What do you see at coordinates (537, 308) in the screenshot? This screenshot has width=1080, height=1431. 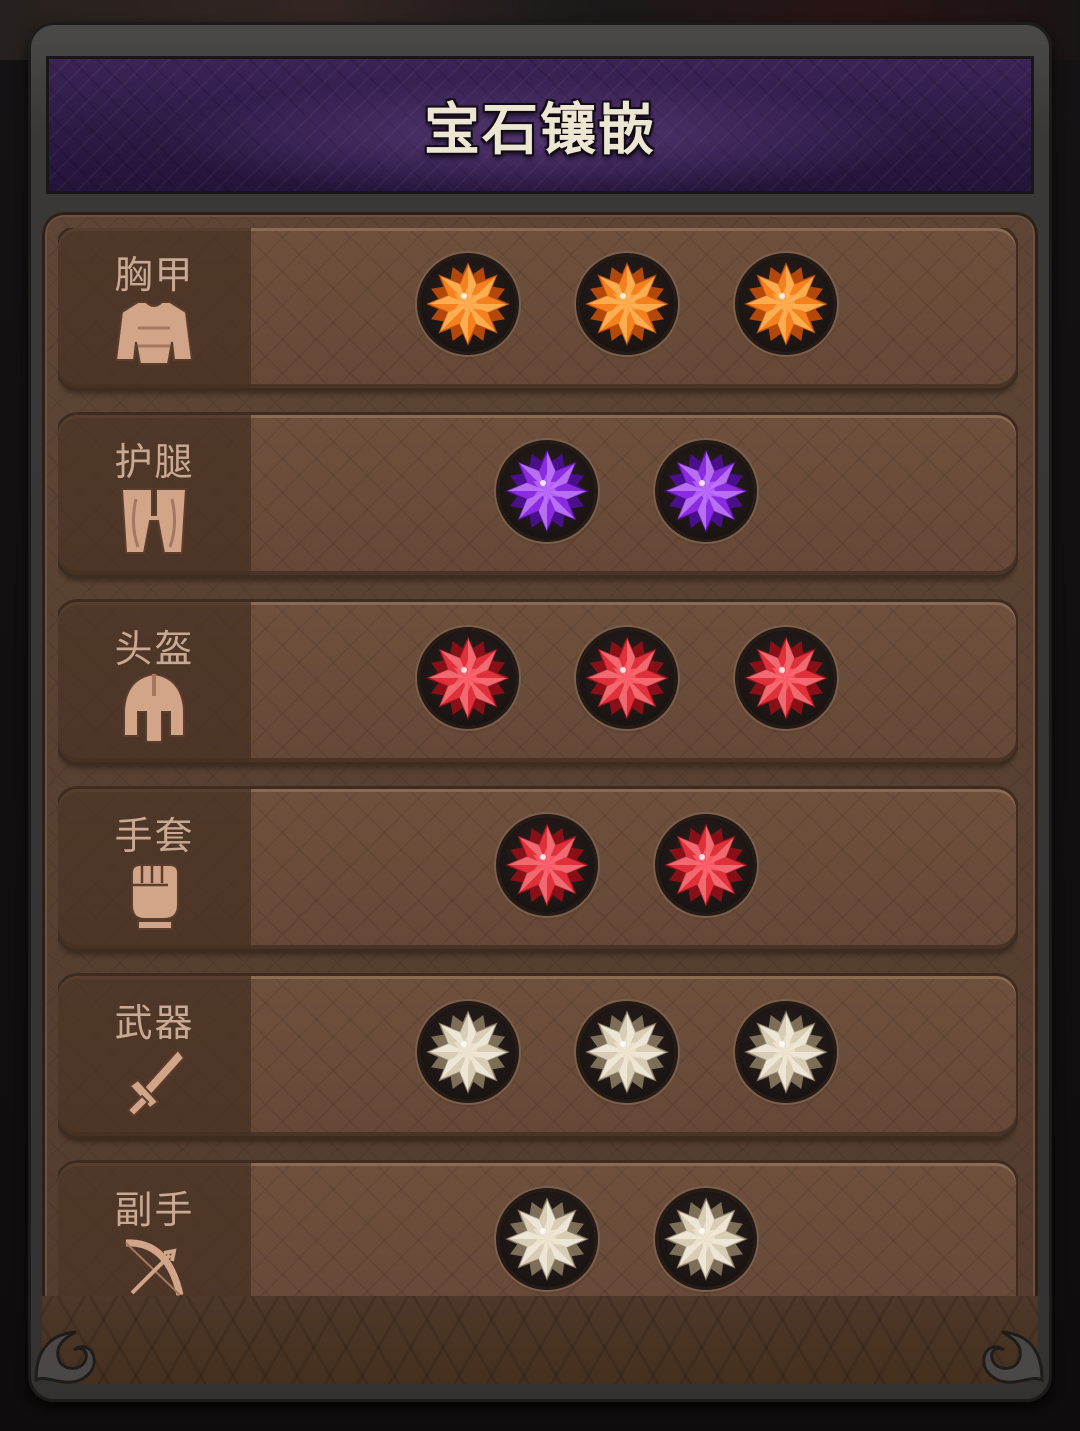 I see `equipment-slot-row: 胸甲` at bounding box center [537, 308].